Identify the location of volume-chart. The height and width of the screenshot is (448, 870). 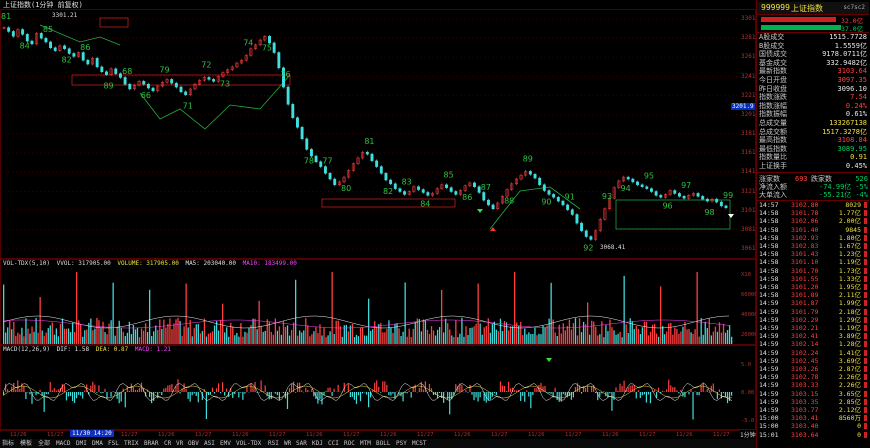
(370, 306).